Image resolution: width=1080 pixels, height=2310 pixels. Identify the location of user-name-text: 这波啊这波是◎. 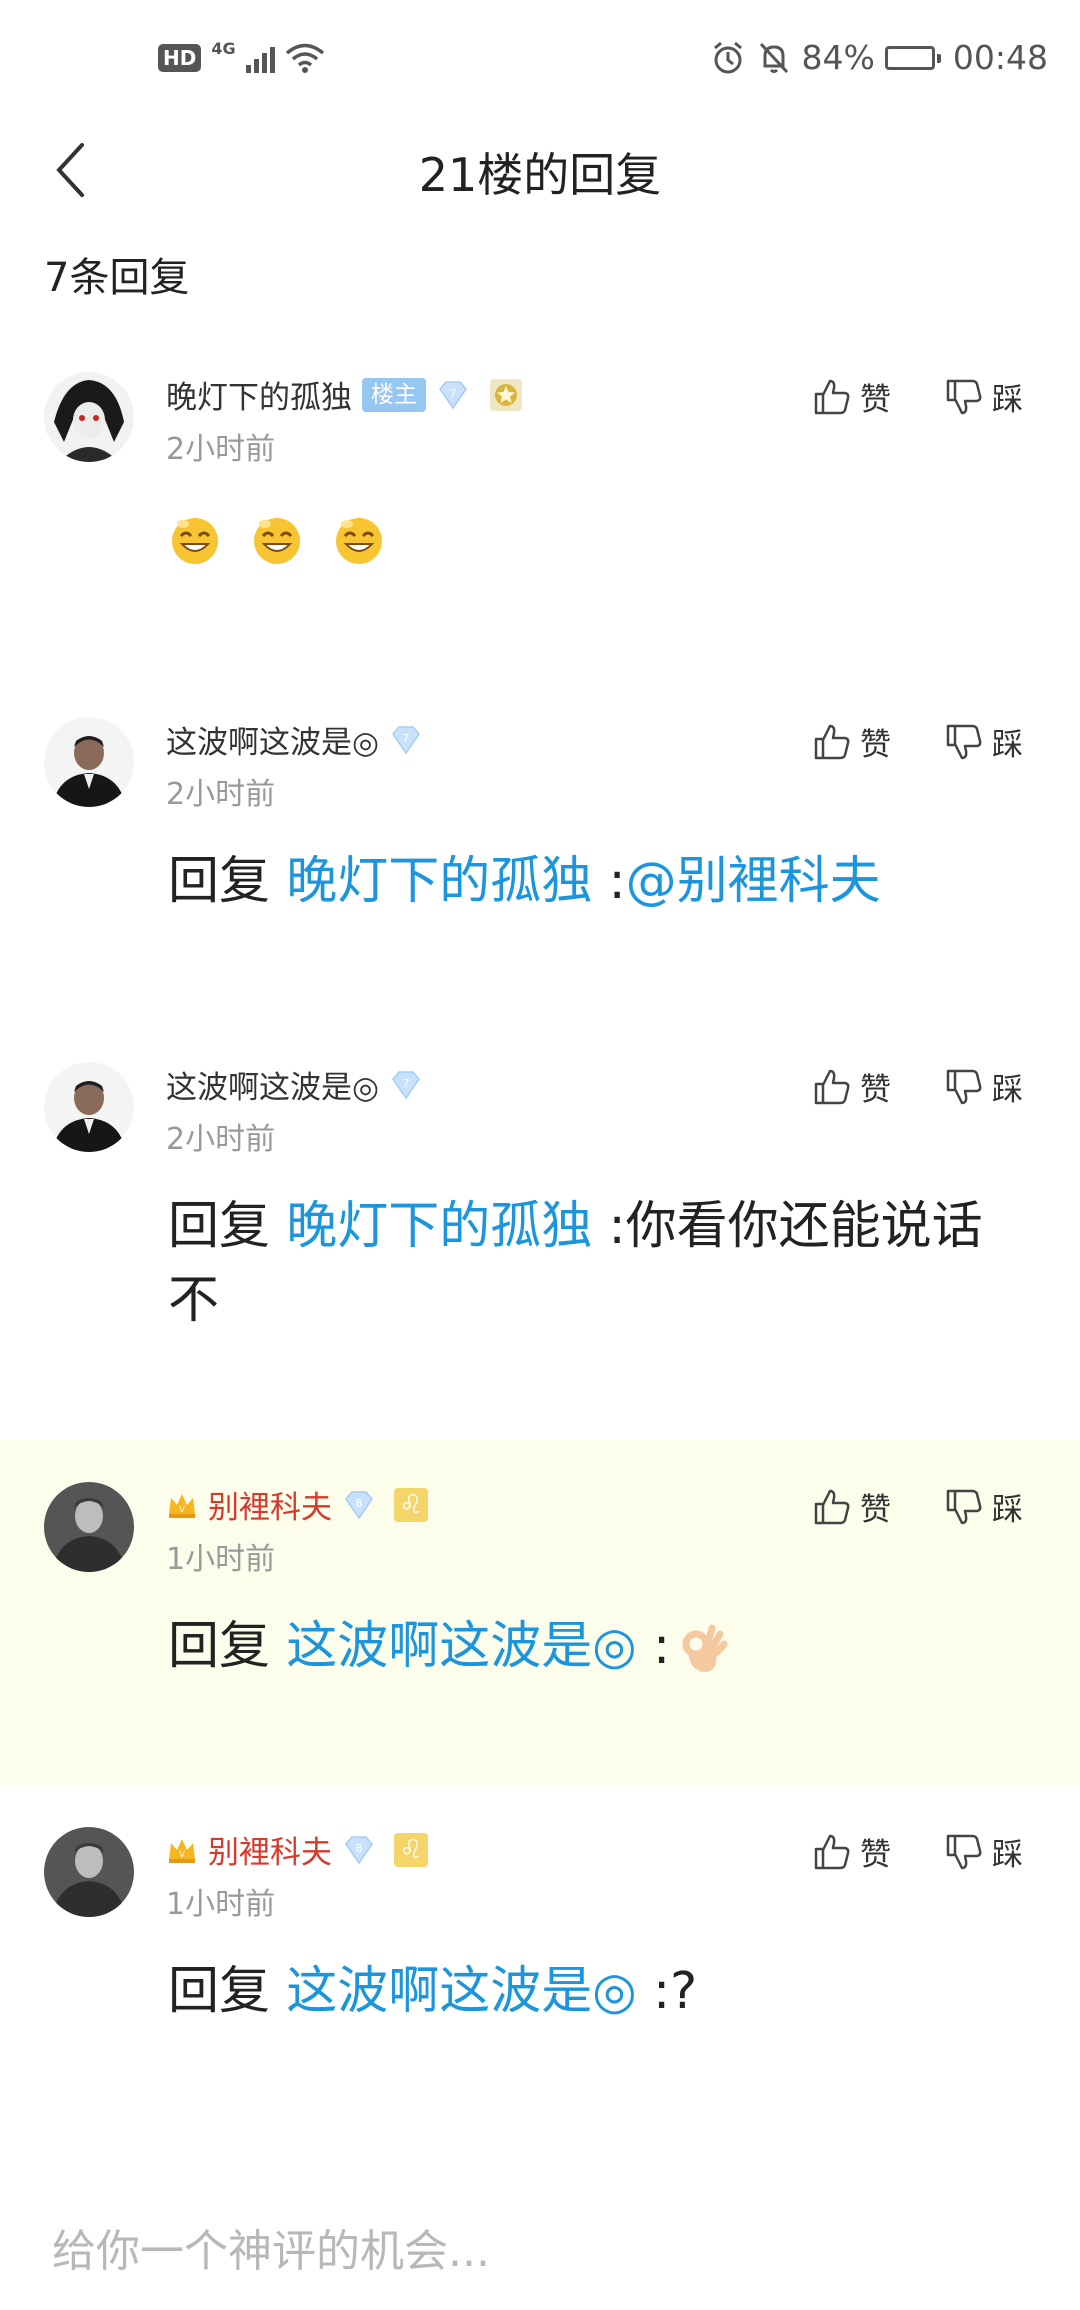
(273, 1088).